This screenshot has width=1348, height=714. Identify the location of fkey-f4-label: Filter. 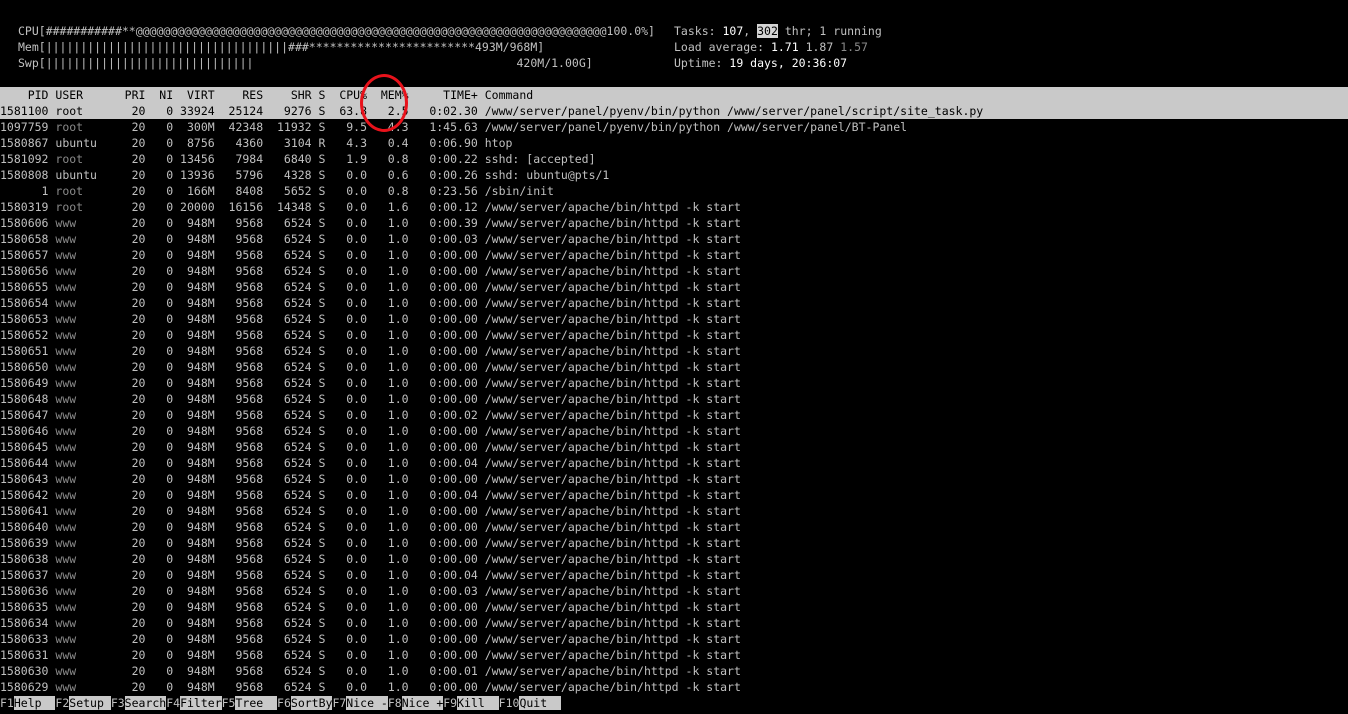
(201, 703).